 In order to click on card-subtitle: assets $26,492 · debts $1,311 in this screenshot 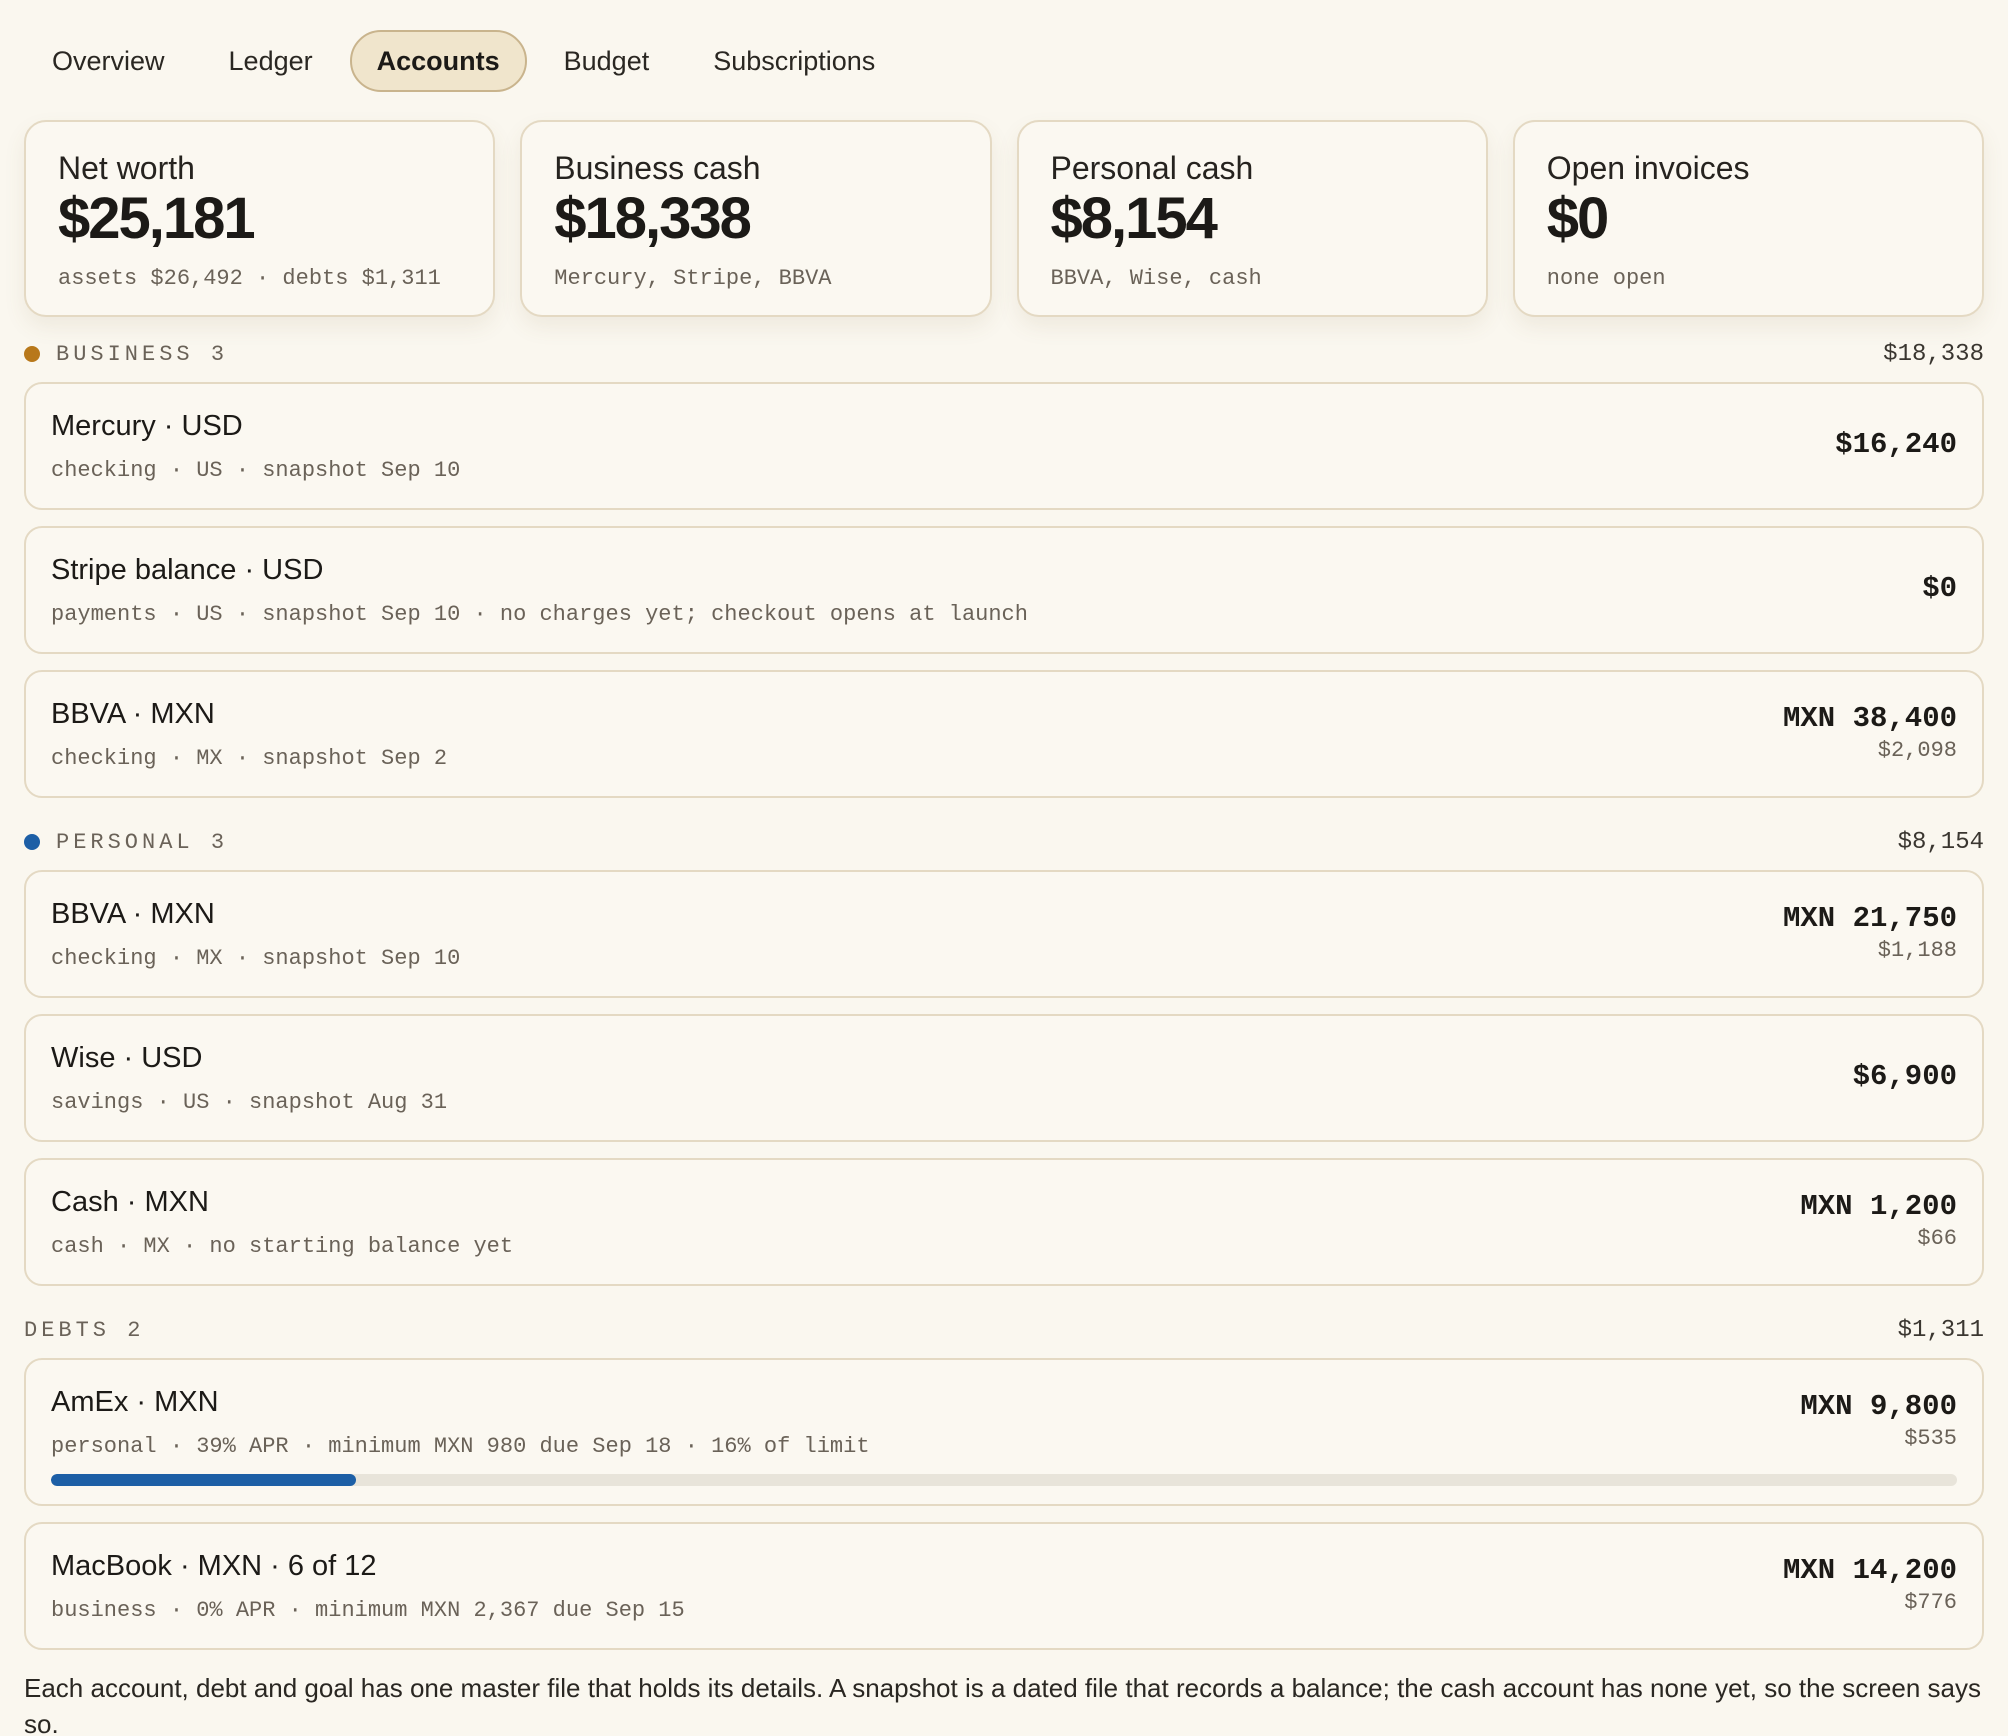, I will do `click(249, 278)`.